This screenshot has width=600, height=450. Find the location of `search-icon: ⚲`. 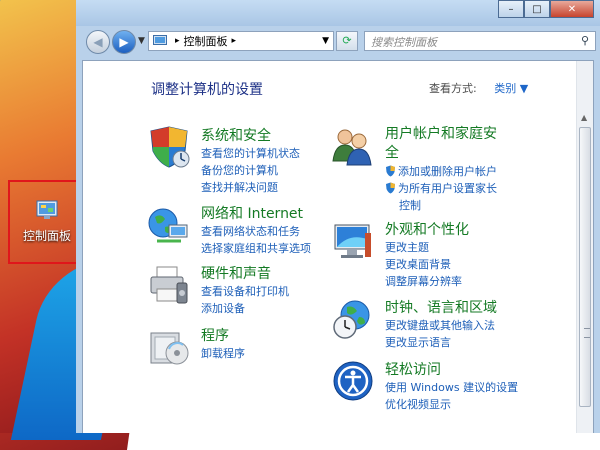

search-icon: ⚲ is located at coordinates (585, 40).